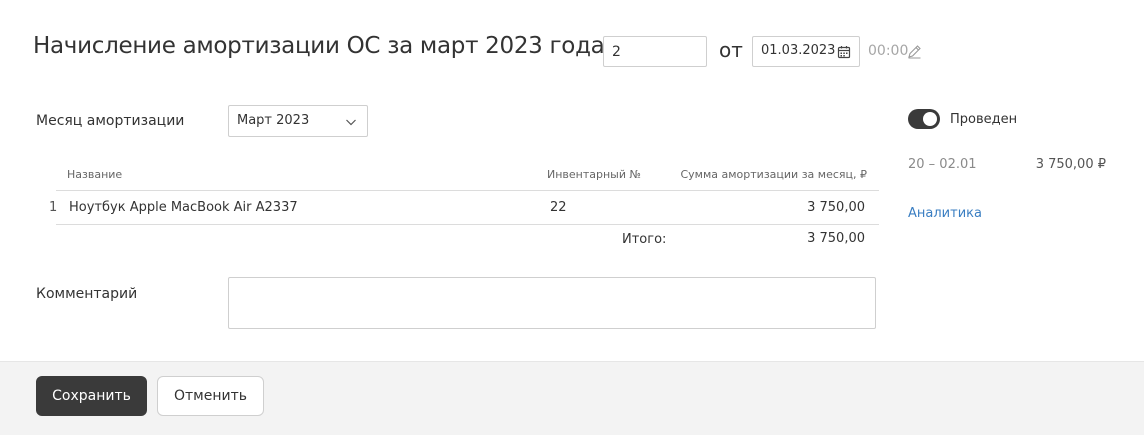 The width and height of the screenshot is (1144, 435). Describe the element at coordinates (773, 174) in the screenshot. I see `column-header-sum: Сумма амортизации за месяц, ₽` at that location.